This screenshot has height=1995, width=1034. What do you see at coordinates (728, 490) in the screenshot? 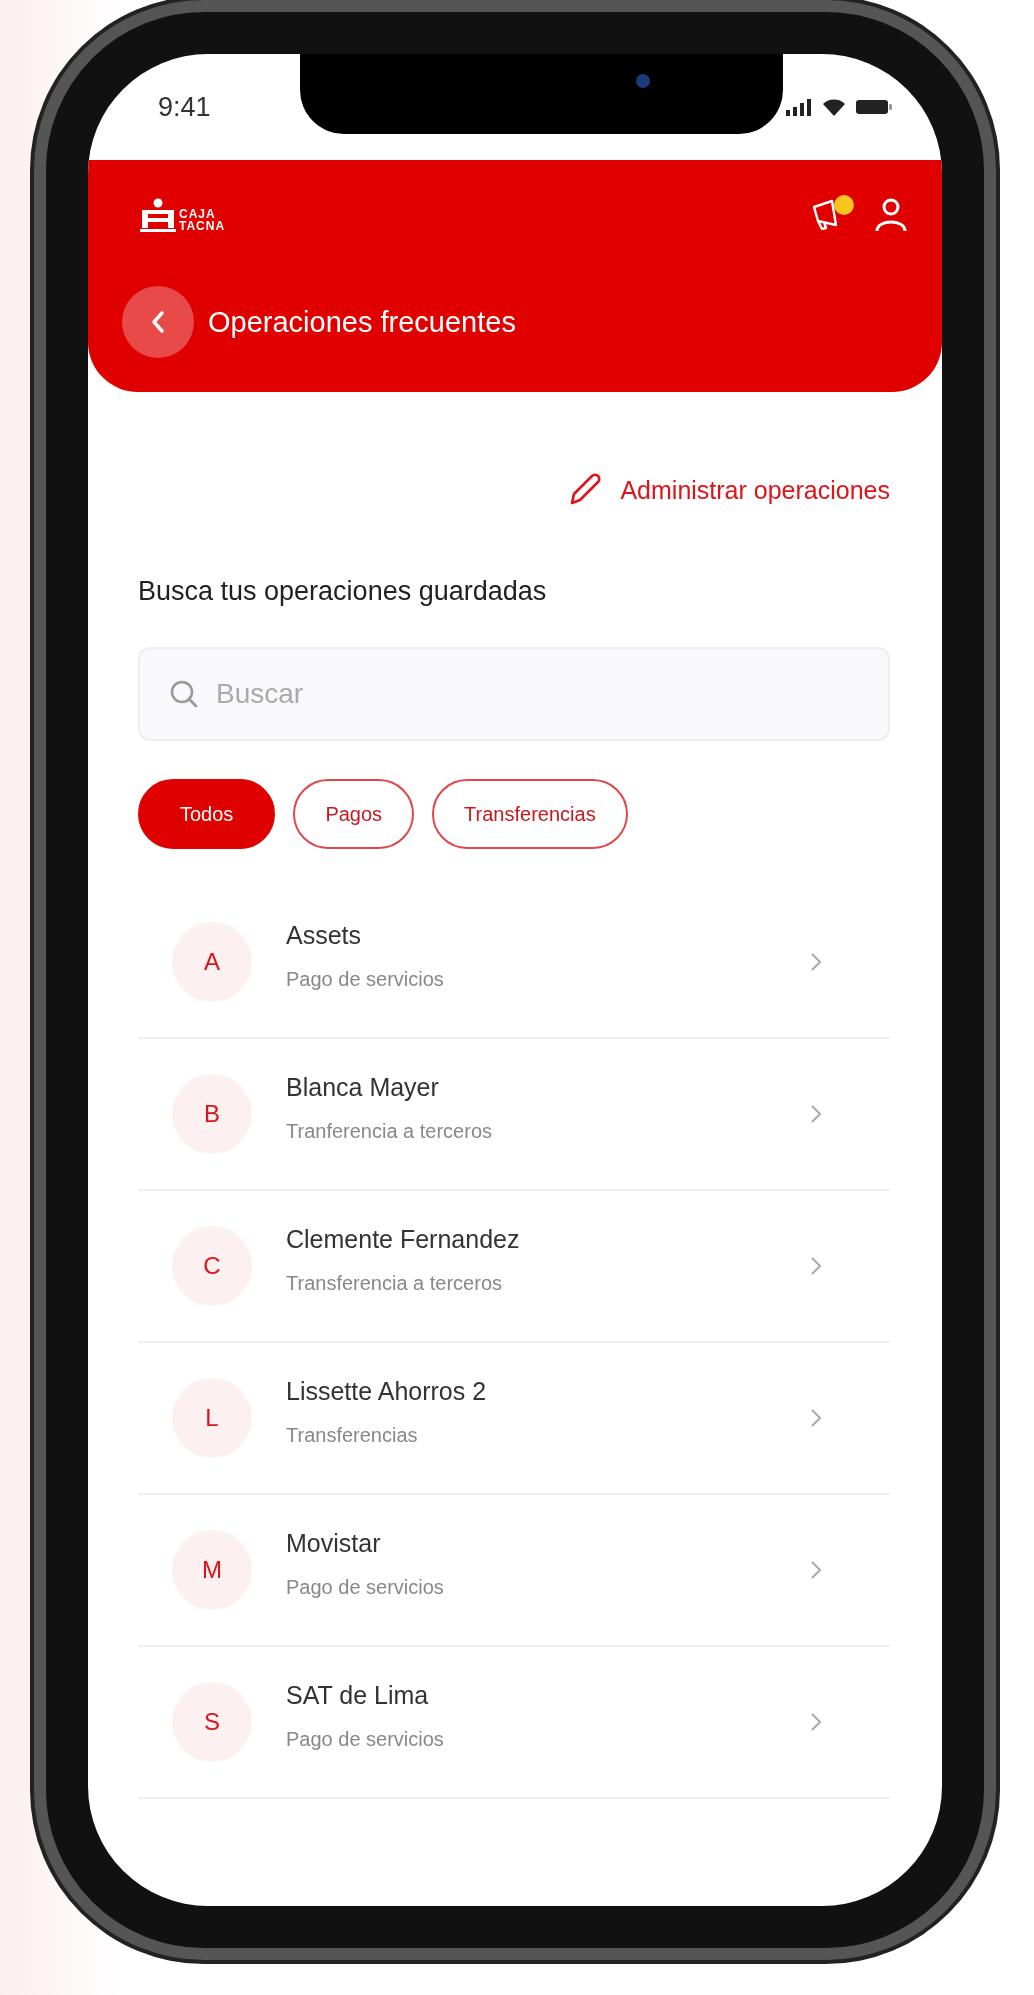
I see `manage-operations-link: Administrar operaciones` at bounding box center [728, 490].